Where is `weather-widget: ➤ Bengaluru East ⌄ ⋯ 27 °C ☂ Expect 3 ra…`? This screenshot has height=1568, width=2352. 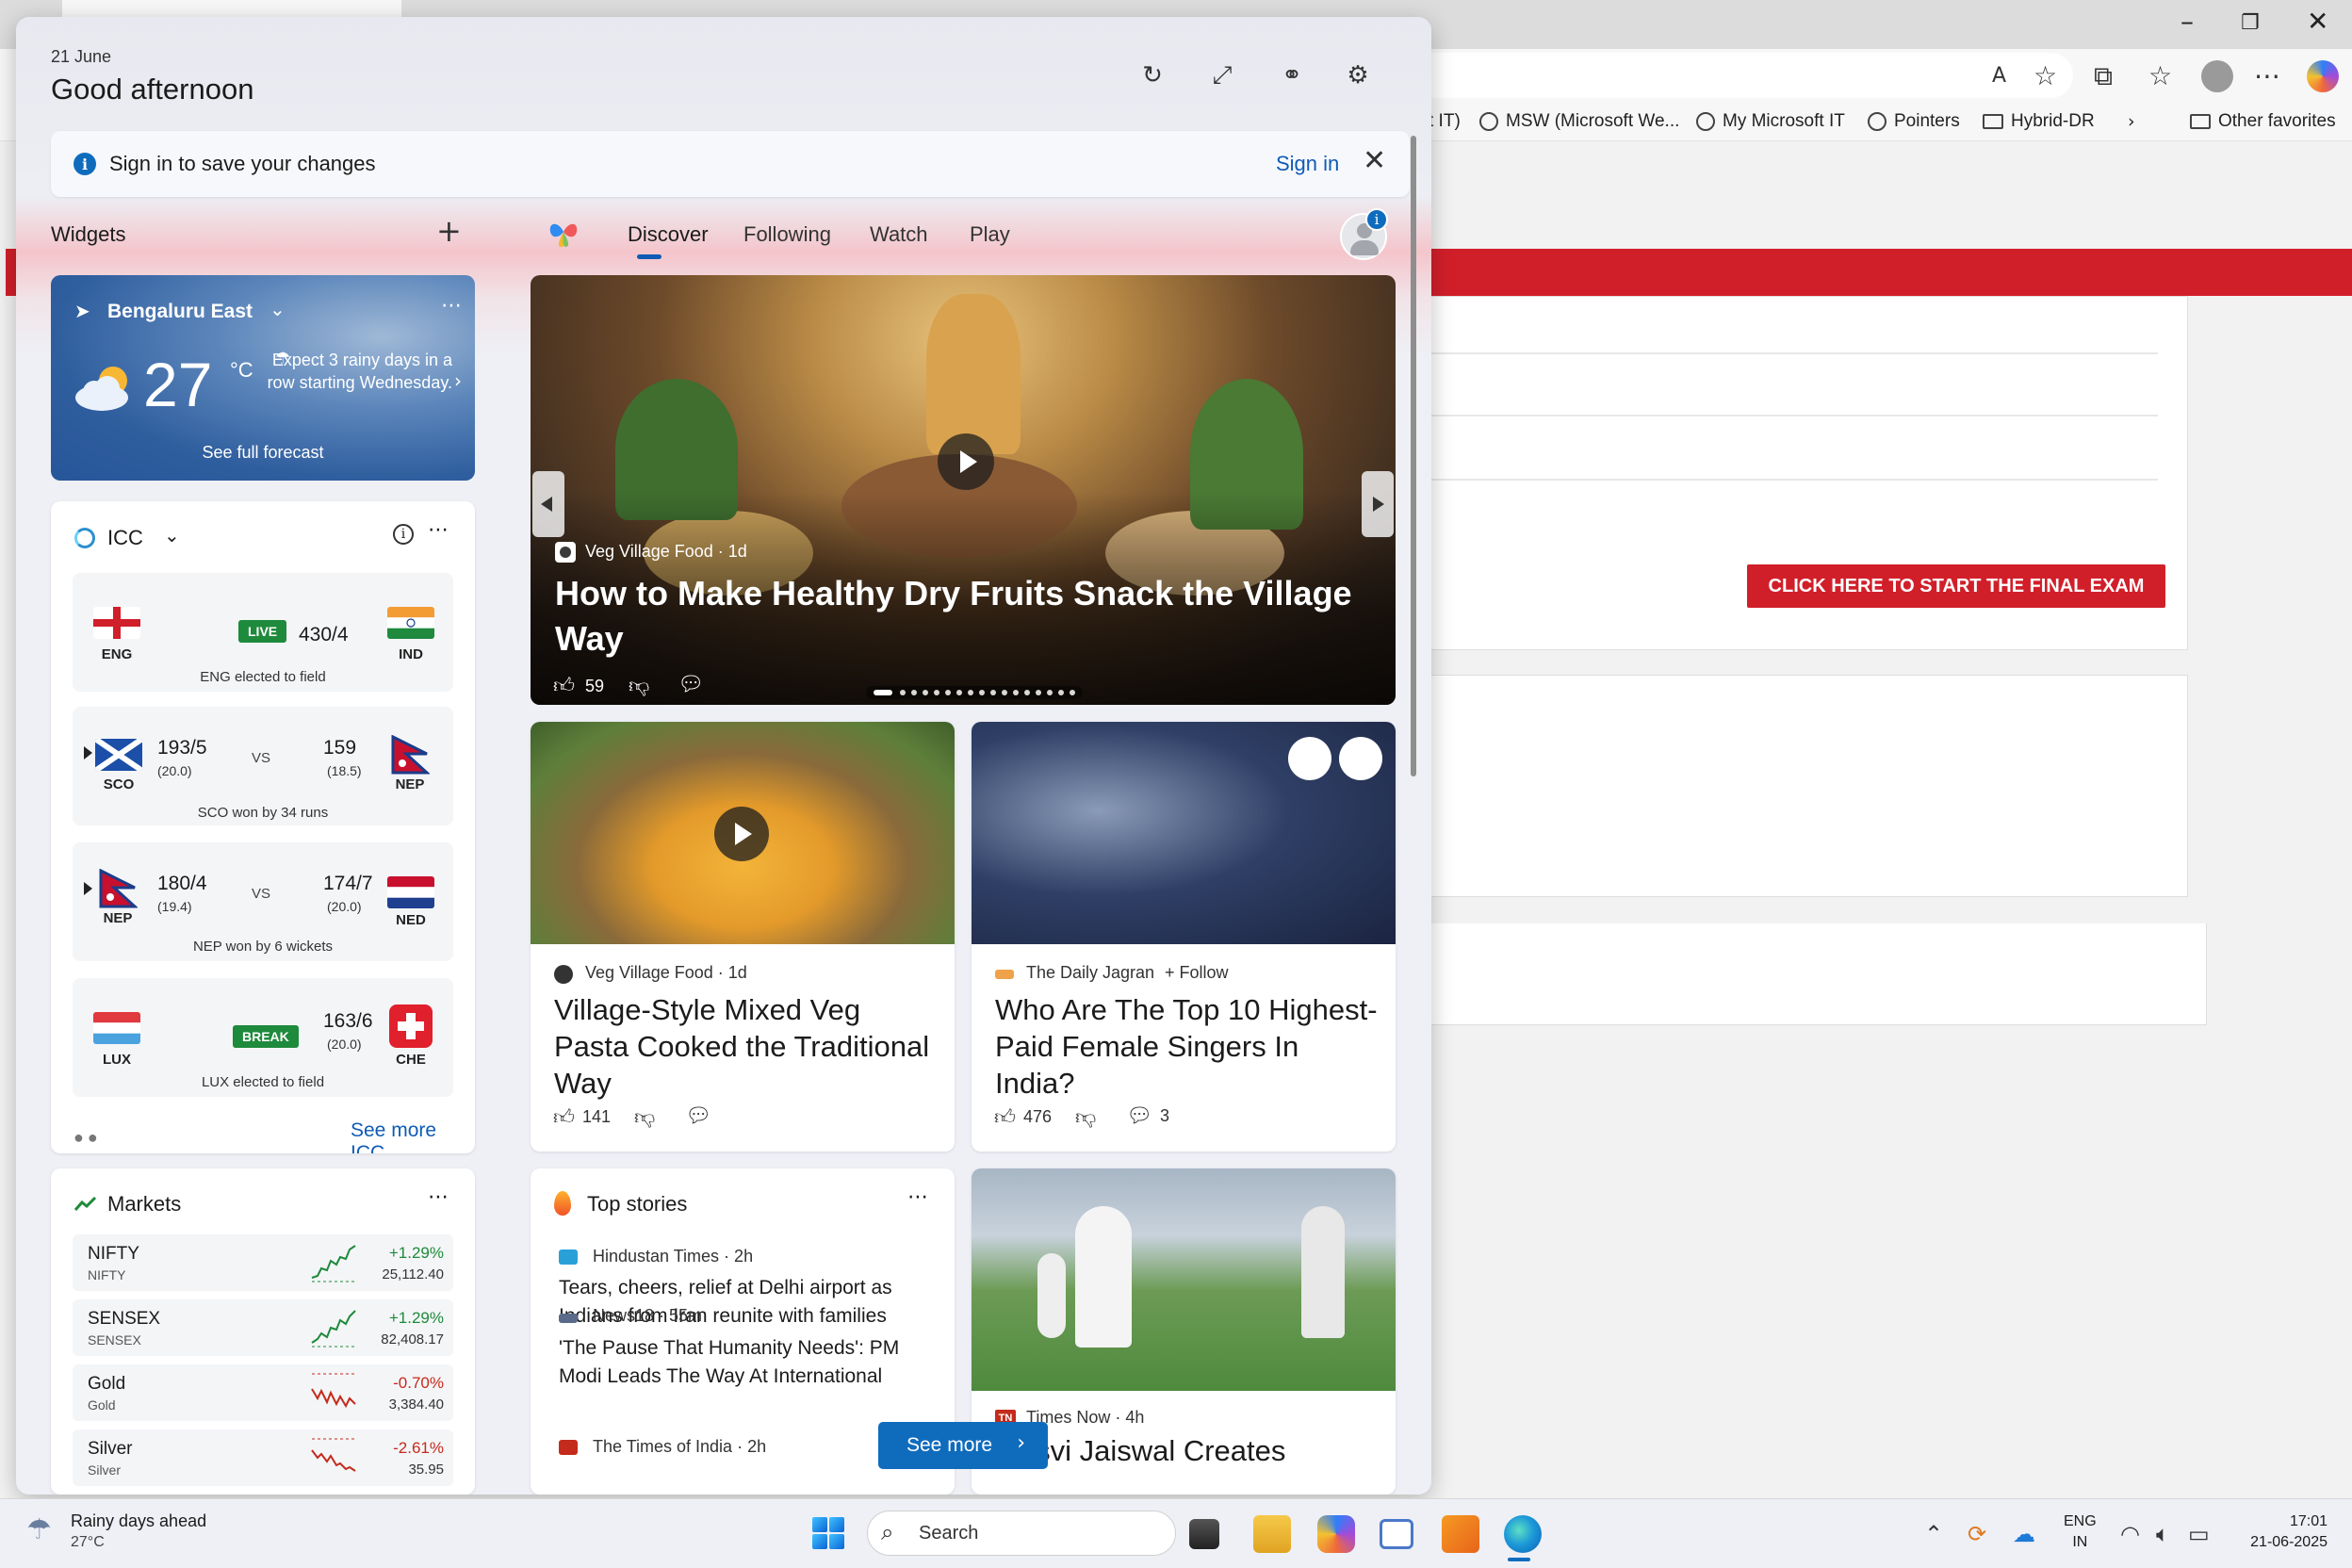 weather-widget: ➤ Bengaluru East ⌄ ⋯ 27 °C ☂ Expect 3 ra… is located at coordinates (263, 378).